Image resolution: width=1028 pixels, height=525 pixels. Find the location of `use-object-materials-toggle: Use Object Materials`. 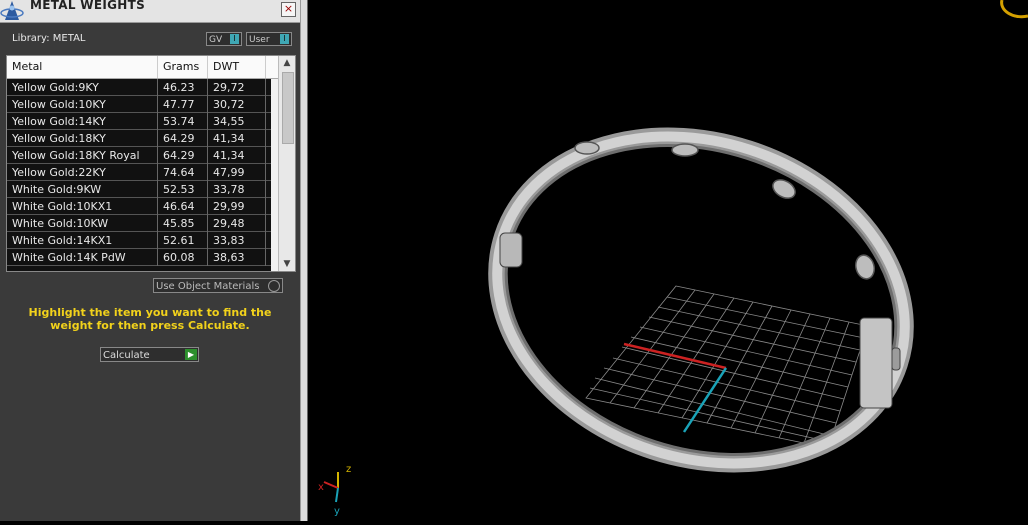

use-object-materials-toggle: Use Object Materials is located at coordinates (218, 285).